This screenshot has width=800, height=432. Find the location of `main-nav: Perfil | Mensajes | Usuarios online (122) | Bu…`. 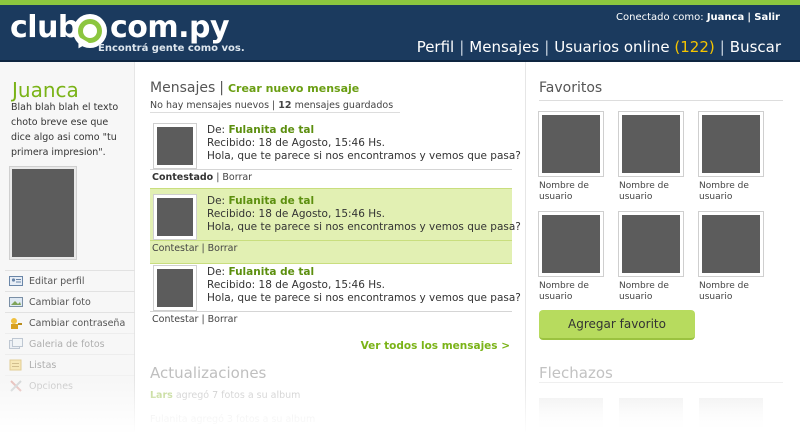

main-nav: Perfil | Mensajes | Usuarios online (122) | Bu… is located at coordinates (598, 47).